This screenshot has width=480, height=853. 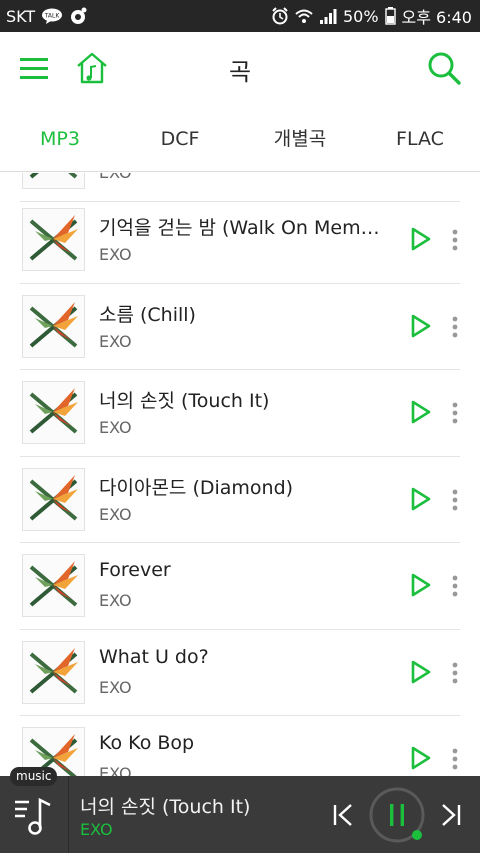 I want to click on talk-icon: TALK, so click(x=52, y=16).